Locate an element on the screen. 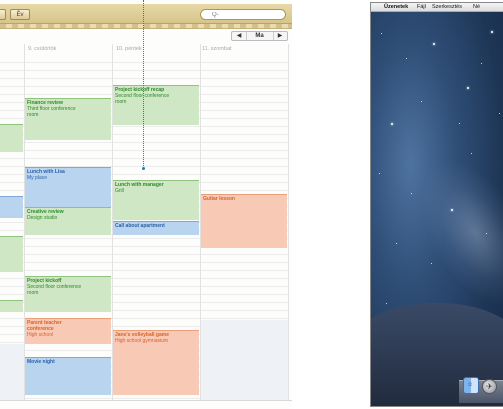 The width and height of the screenshot is (503, 409). callout-endpoint is located at coordinates (143, 168).